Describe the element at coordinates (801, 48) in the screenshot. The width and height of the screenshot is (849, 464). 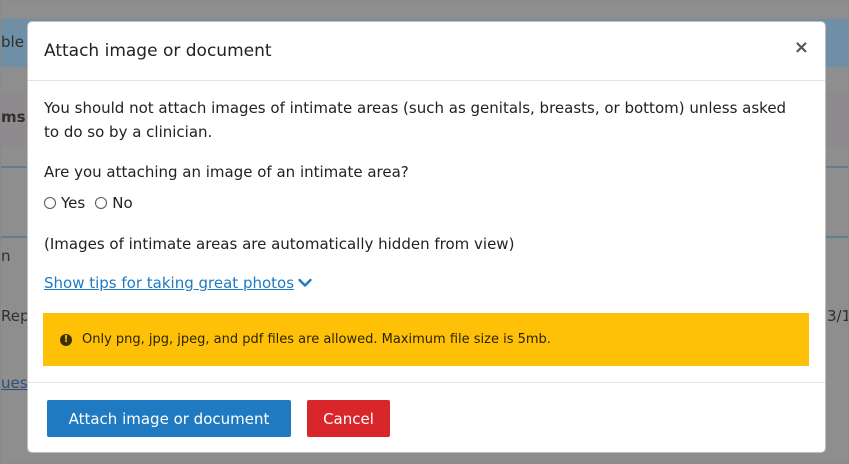
I see `close-icon: ×` at that location.